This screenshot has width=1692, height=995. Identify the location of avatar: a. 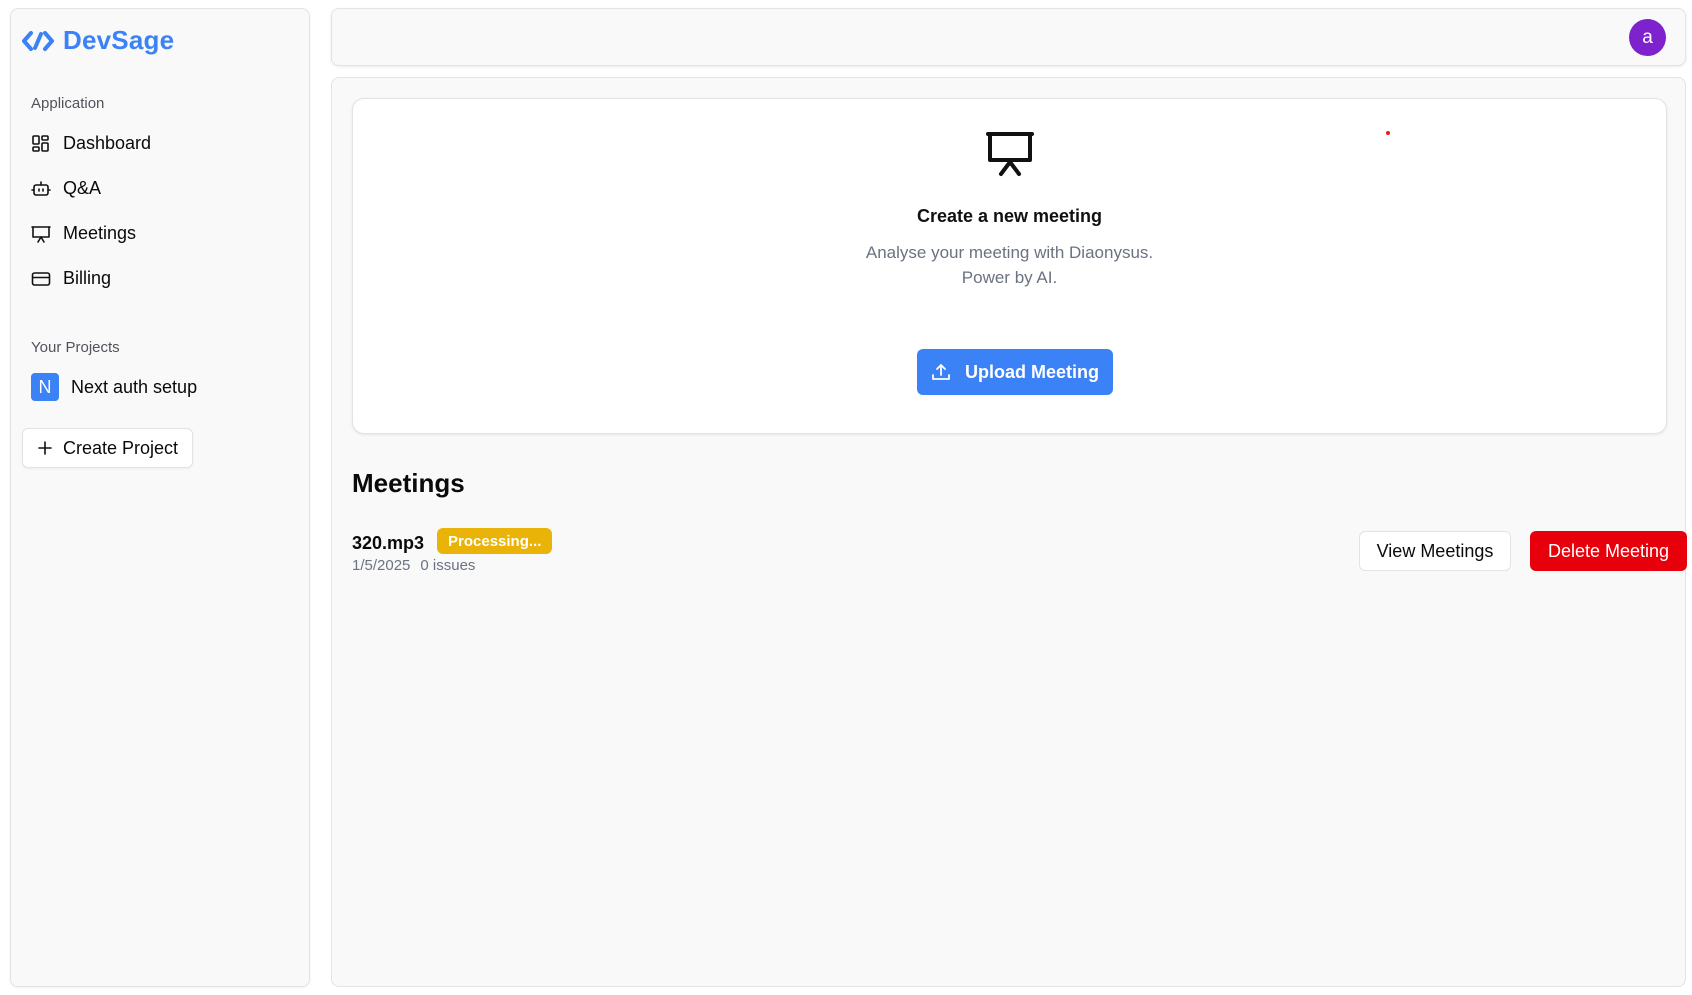
(1647, 37).